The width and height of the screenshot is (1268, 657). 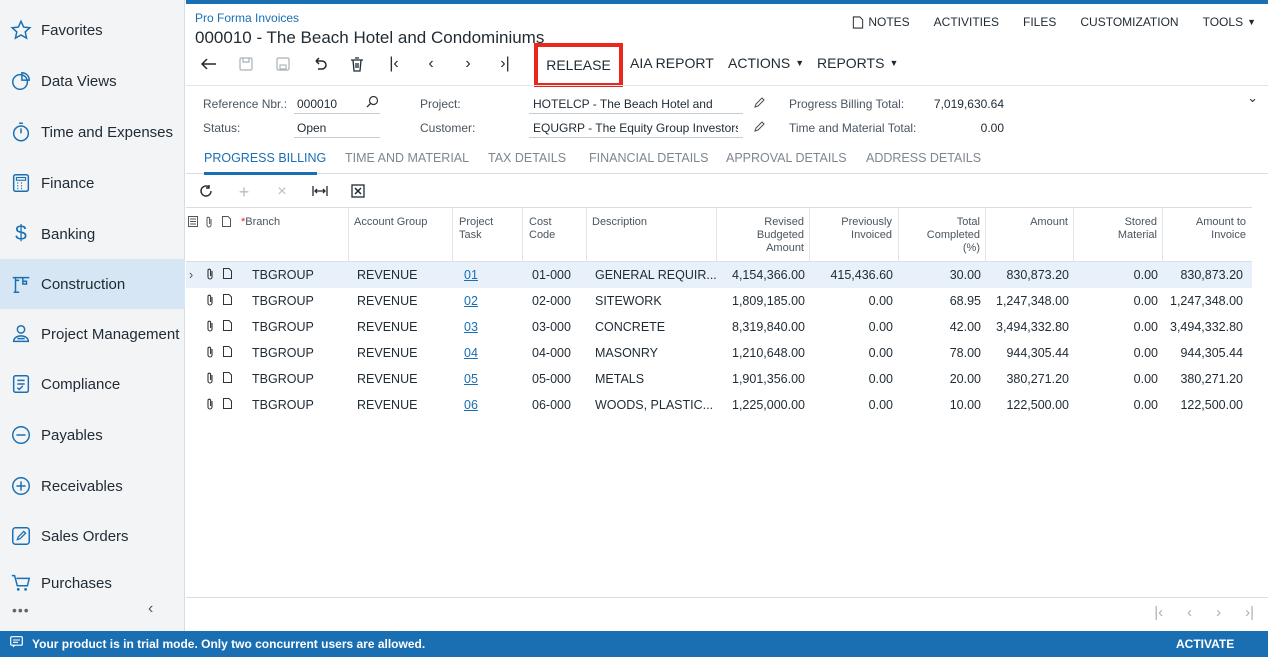 I want to click on cost-code-cell: 06-000, so click(x=551, y=405).